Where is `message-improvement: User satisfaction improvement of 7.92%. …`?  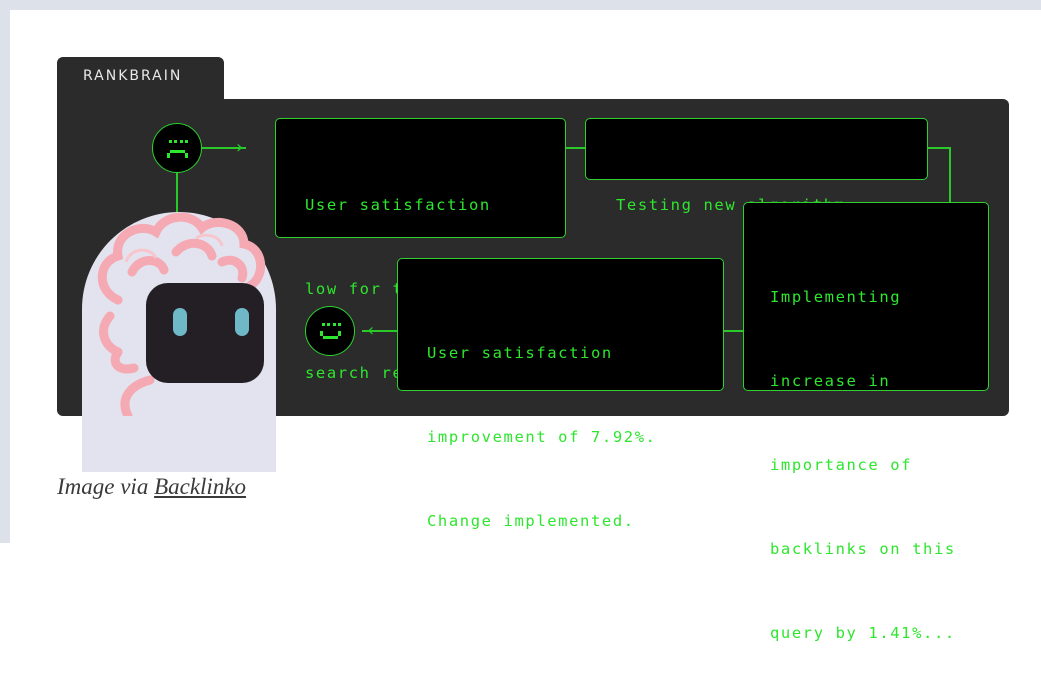
message-improvement: User satisfaction improvement of 7.92%. … is located at coordinates (560, 394).